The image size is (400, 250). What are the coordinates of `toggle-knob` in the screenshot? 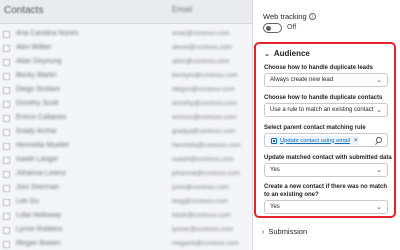 It's located at (268, 28).